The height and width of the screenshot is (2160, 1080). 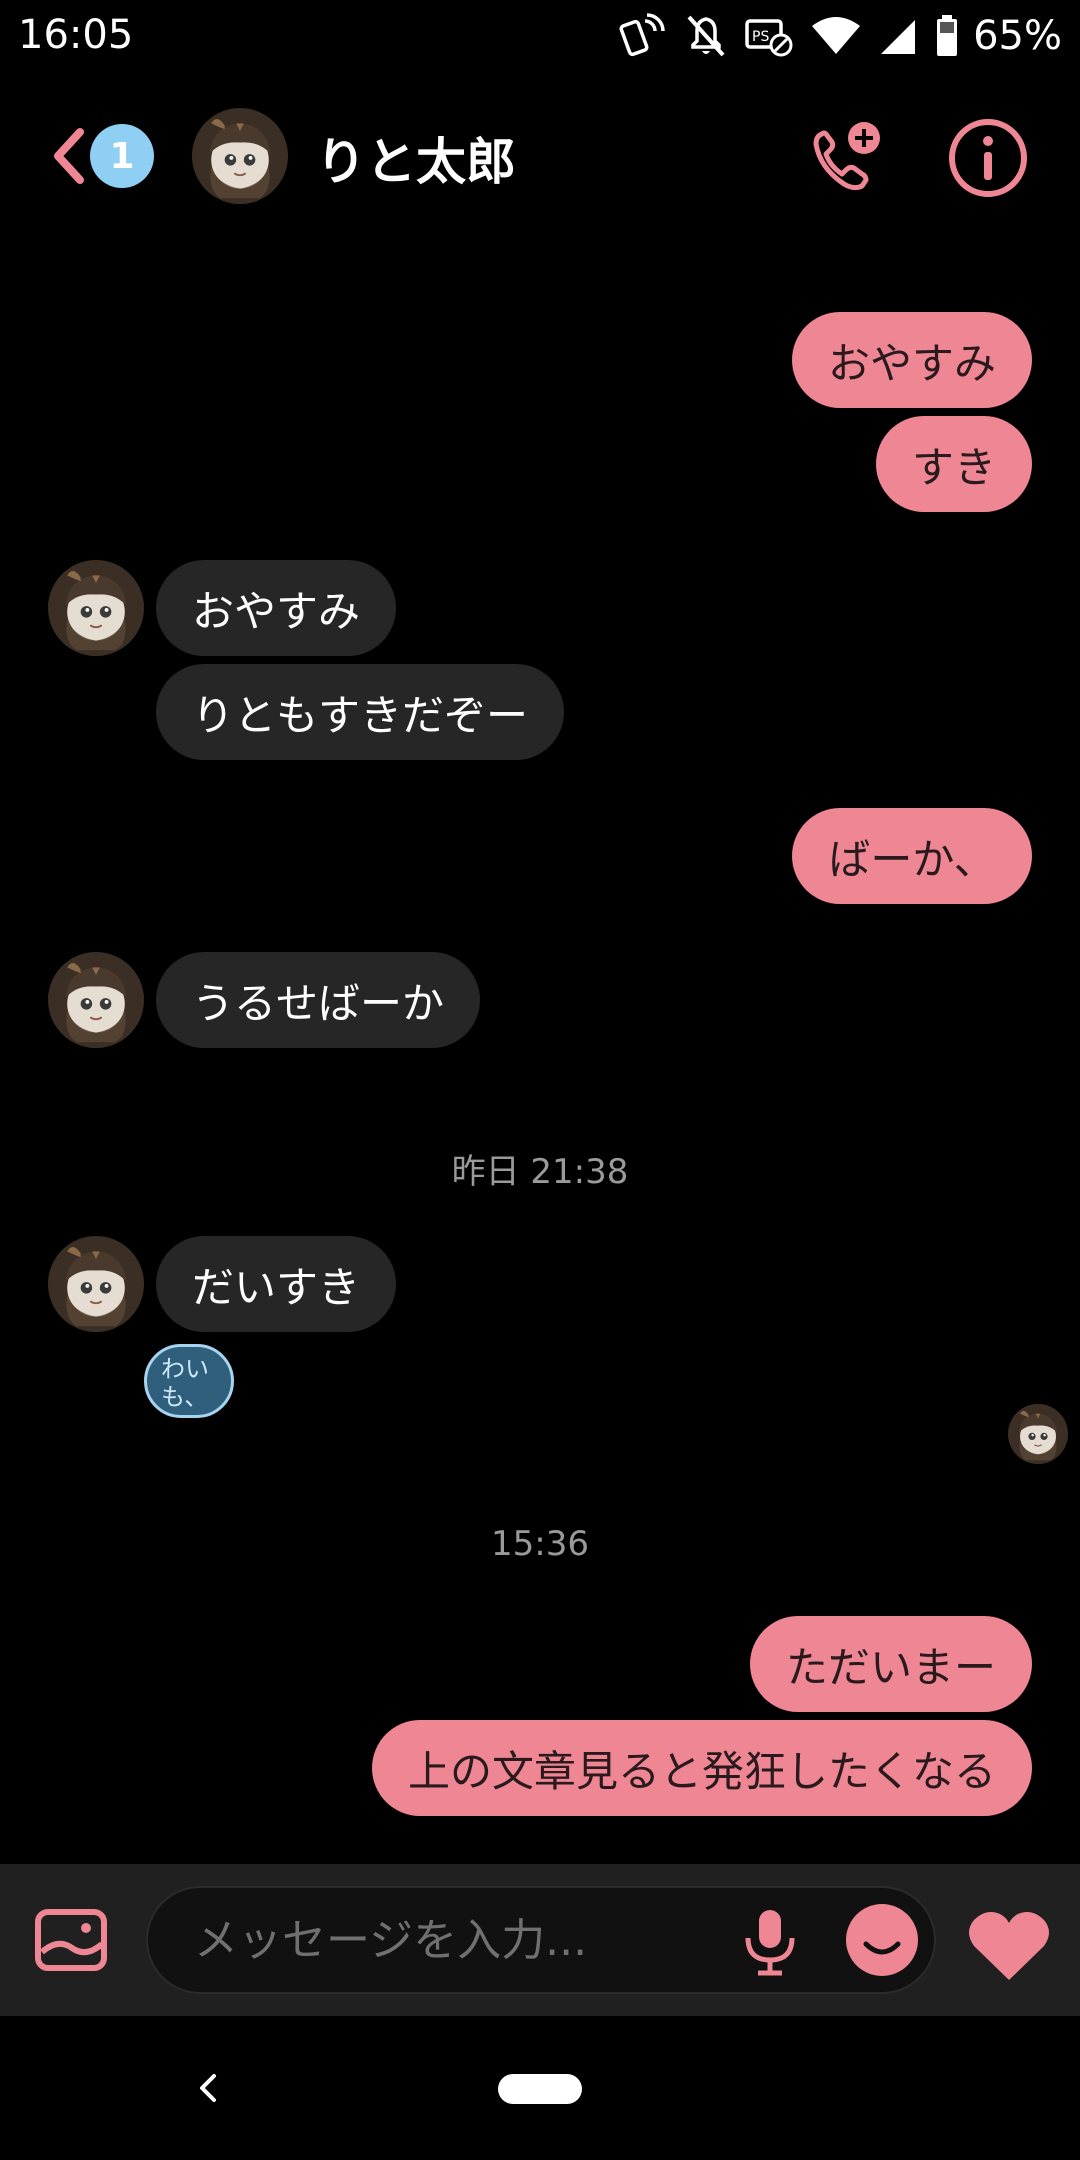 What do you see at coordinates (69, 156) in the screenshot?
I see `back-chevron-icon` at bounding box center [69, 156].